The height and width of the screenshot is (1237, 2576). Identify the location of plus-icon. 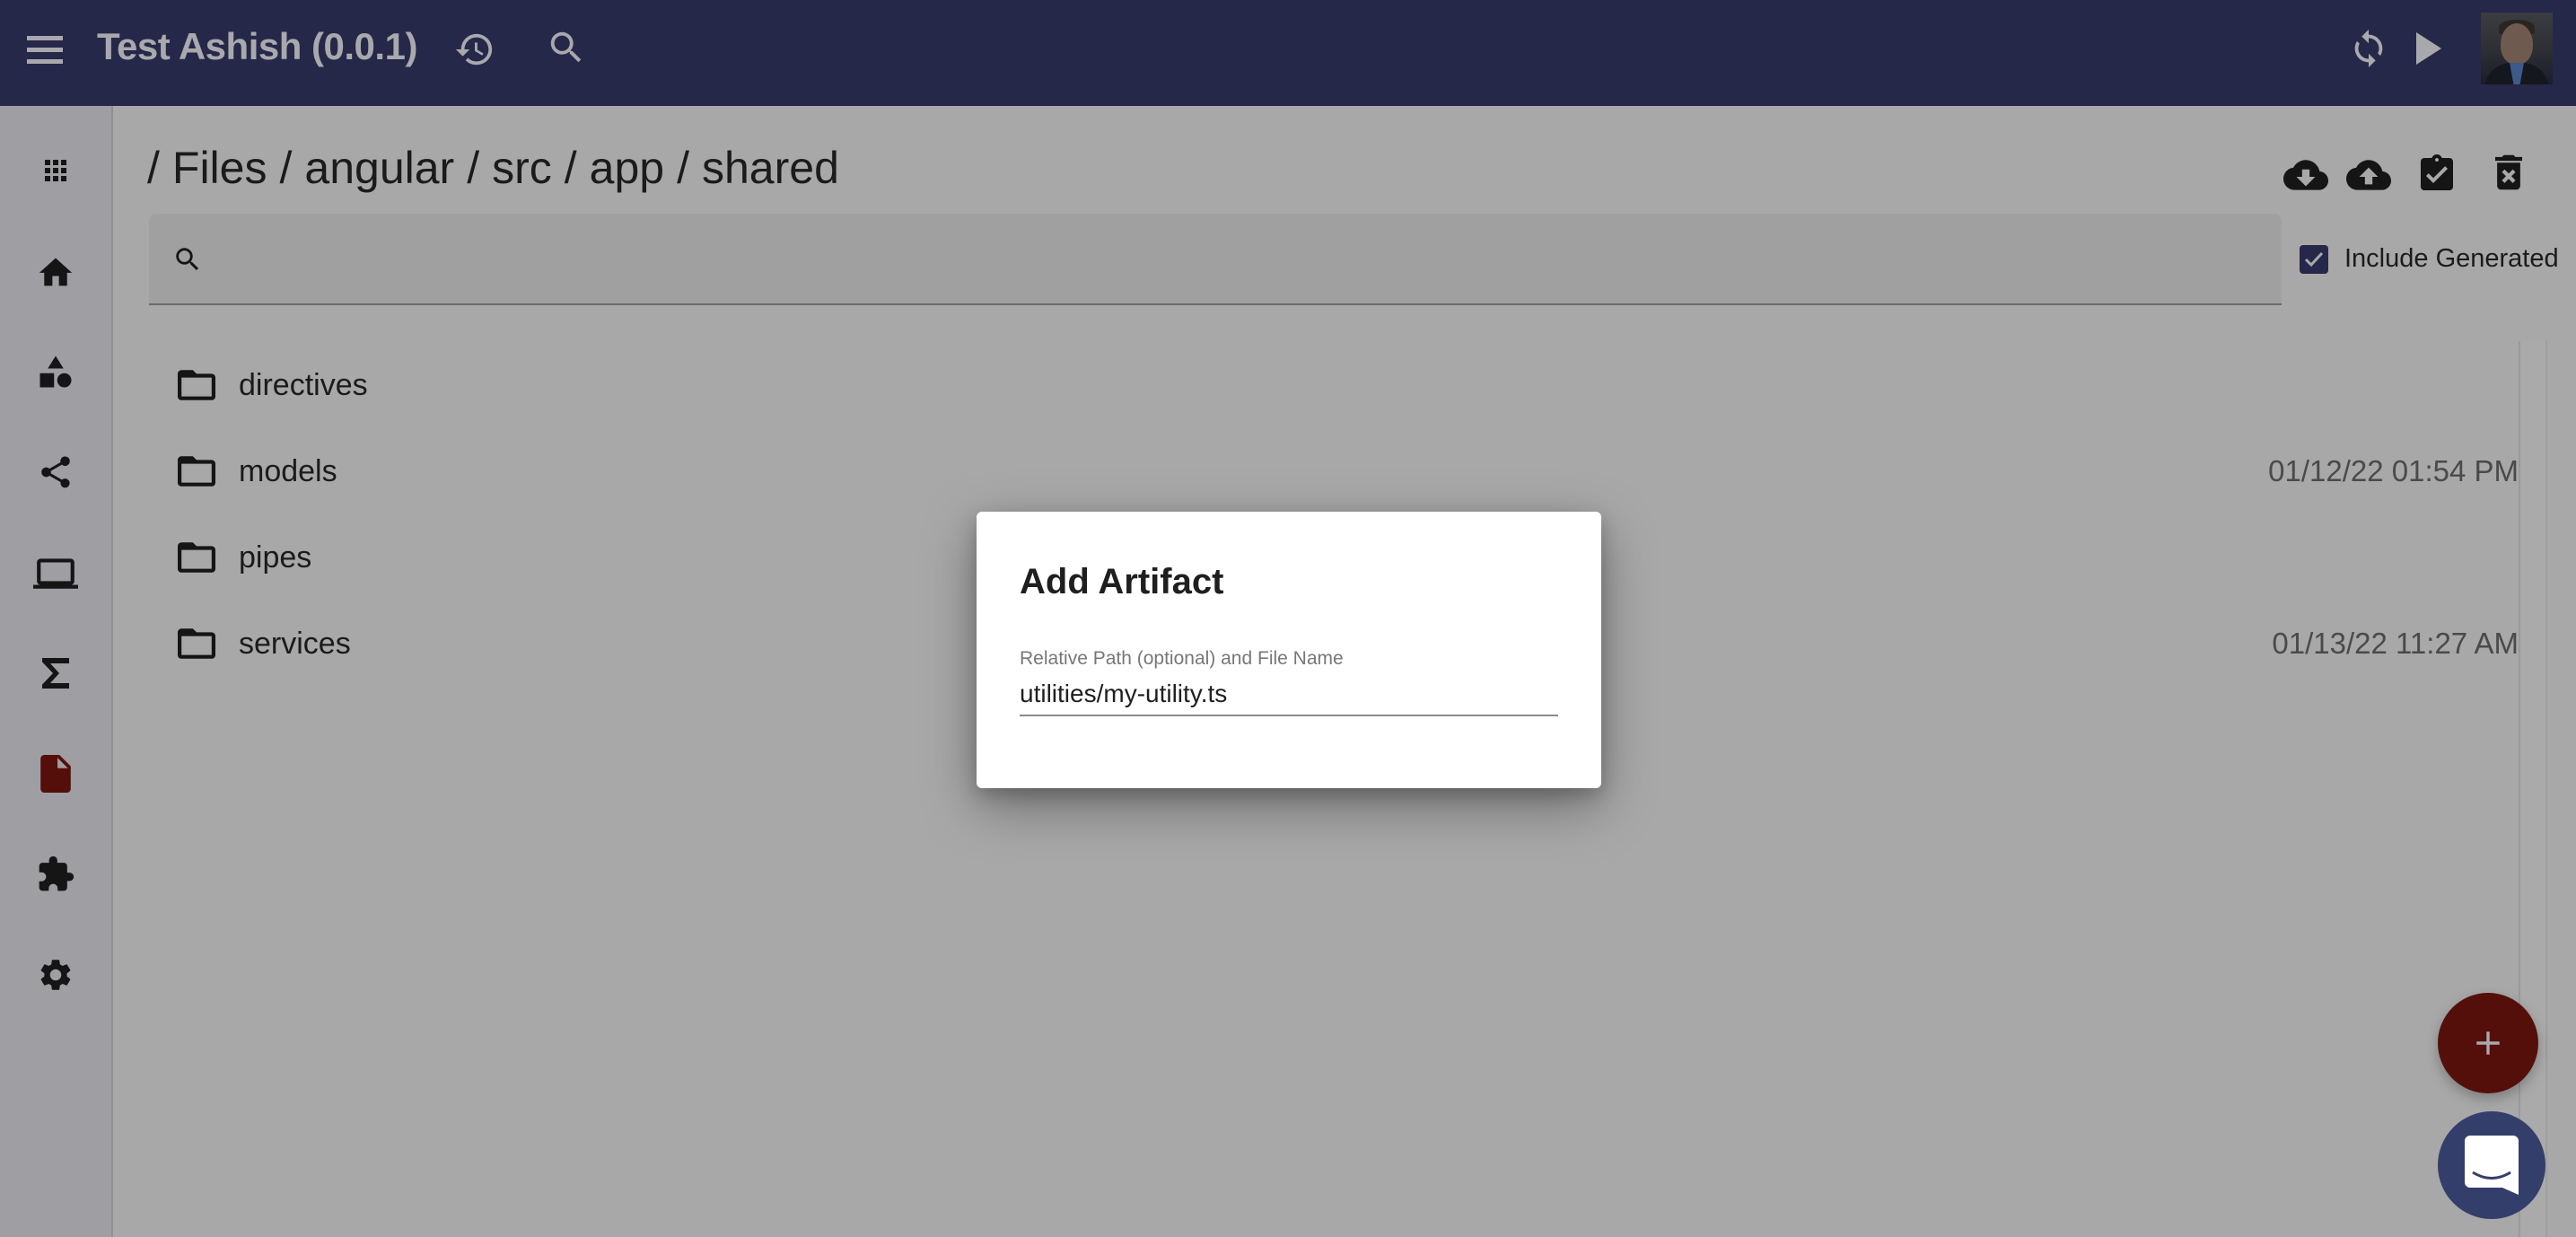
(2488, 1043).